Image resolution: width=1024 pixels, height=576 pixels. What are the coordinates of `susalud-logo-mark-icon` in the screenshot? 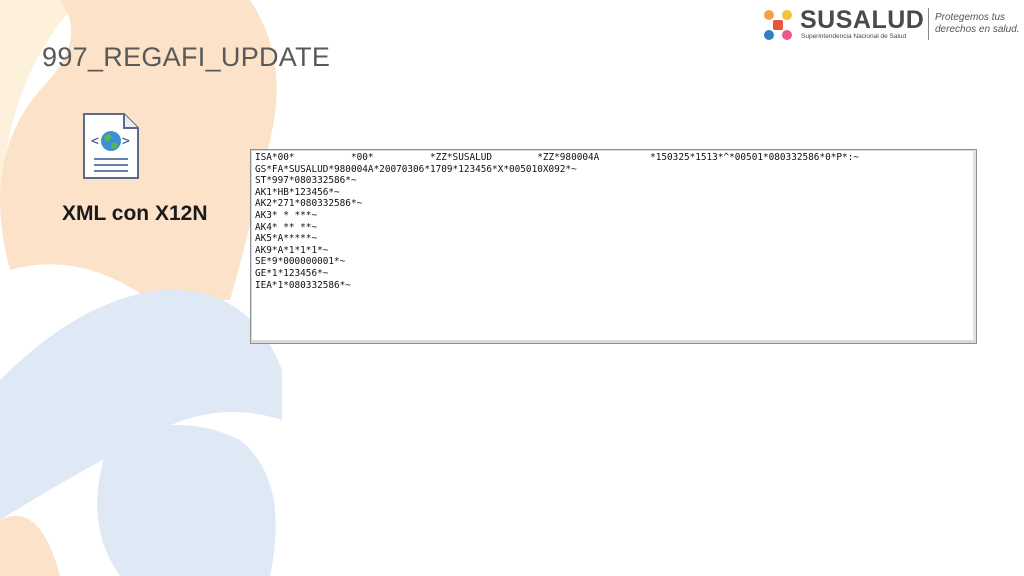 It's located at (778, 25).